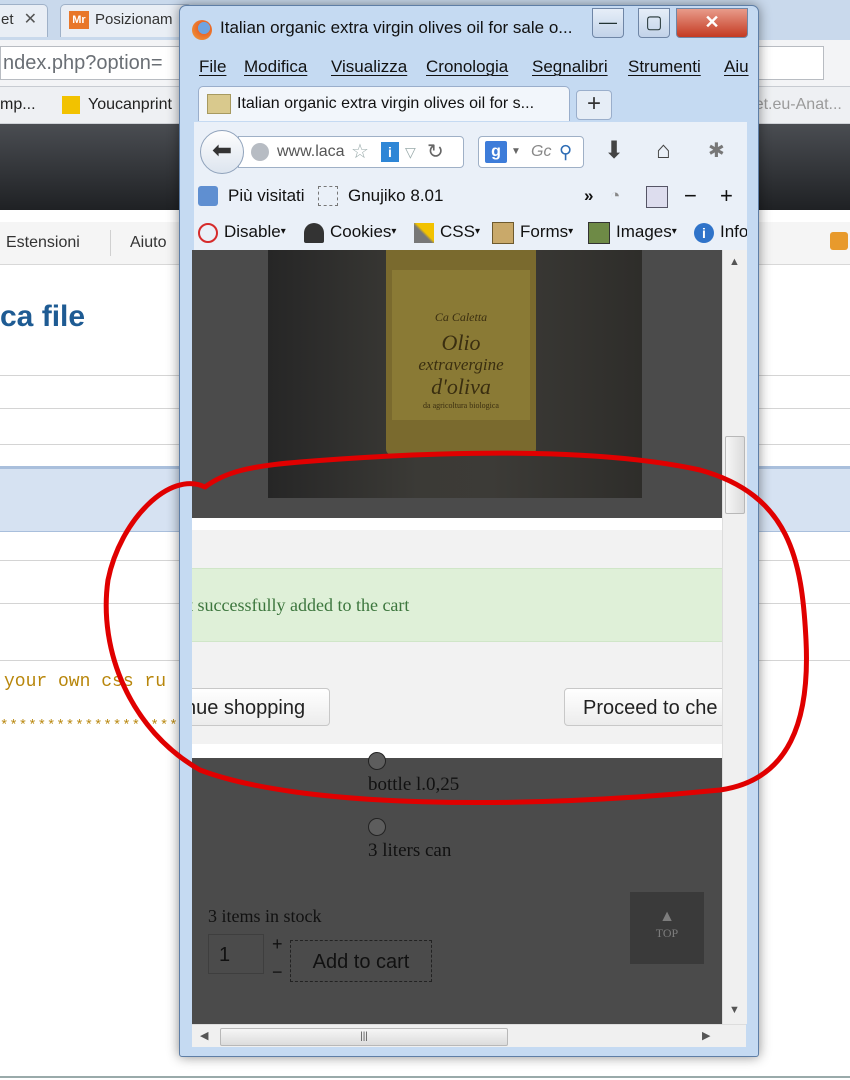 This screenshot has height=1080, width=850. I want to click on scroll-down-icon: ▼, so click(734, 1010).